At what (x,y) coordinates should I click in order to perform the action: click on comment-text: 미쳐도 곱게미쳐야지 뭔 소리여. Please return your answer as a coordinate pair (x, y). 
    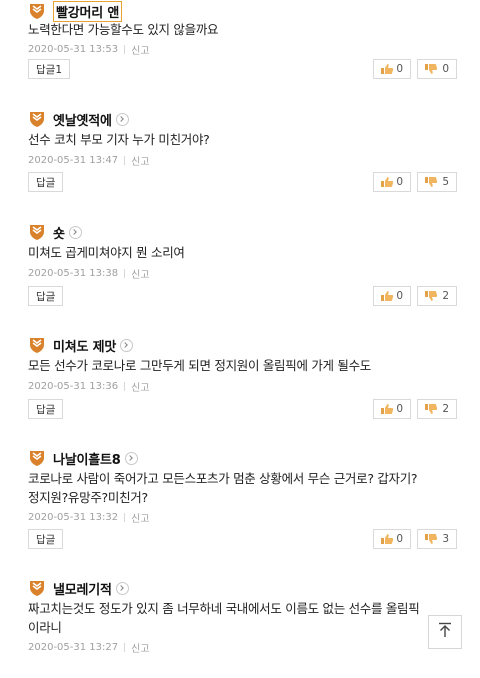
    Looking at the image, I should click on (228, 252).